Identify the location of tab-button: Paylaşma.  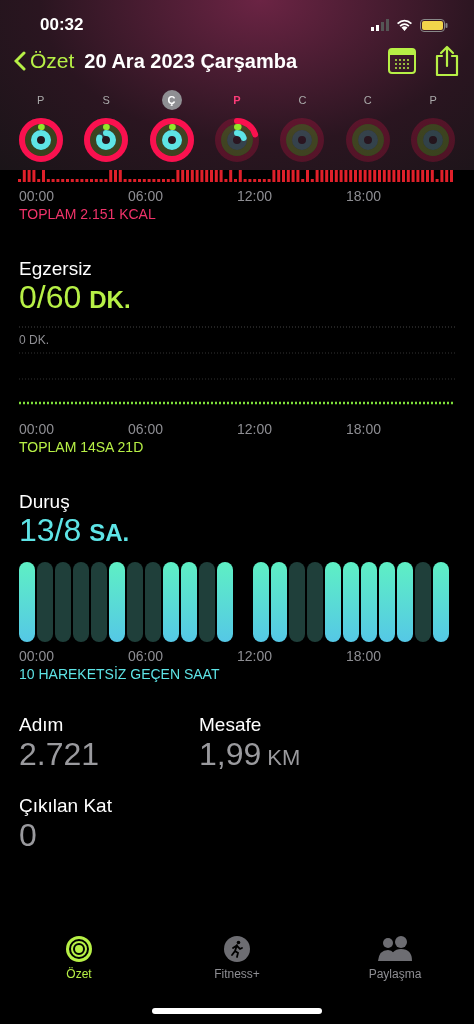
(395, 958).